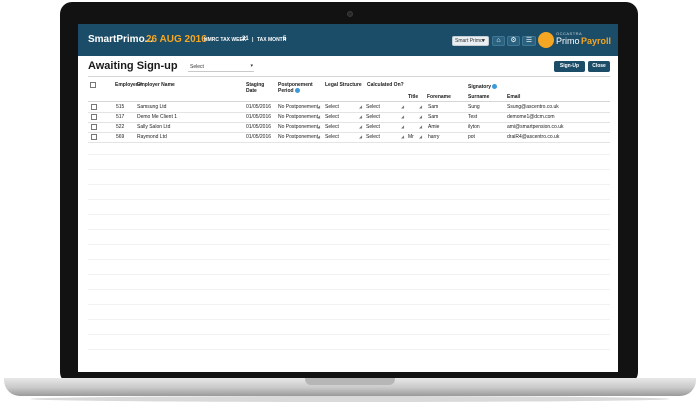 The width and height of the screenshot is (700, 404). What do you see at coordinates (474, 107) in the screenshot?
I see `row-surname: Sung` at bounding box center [474, 107].